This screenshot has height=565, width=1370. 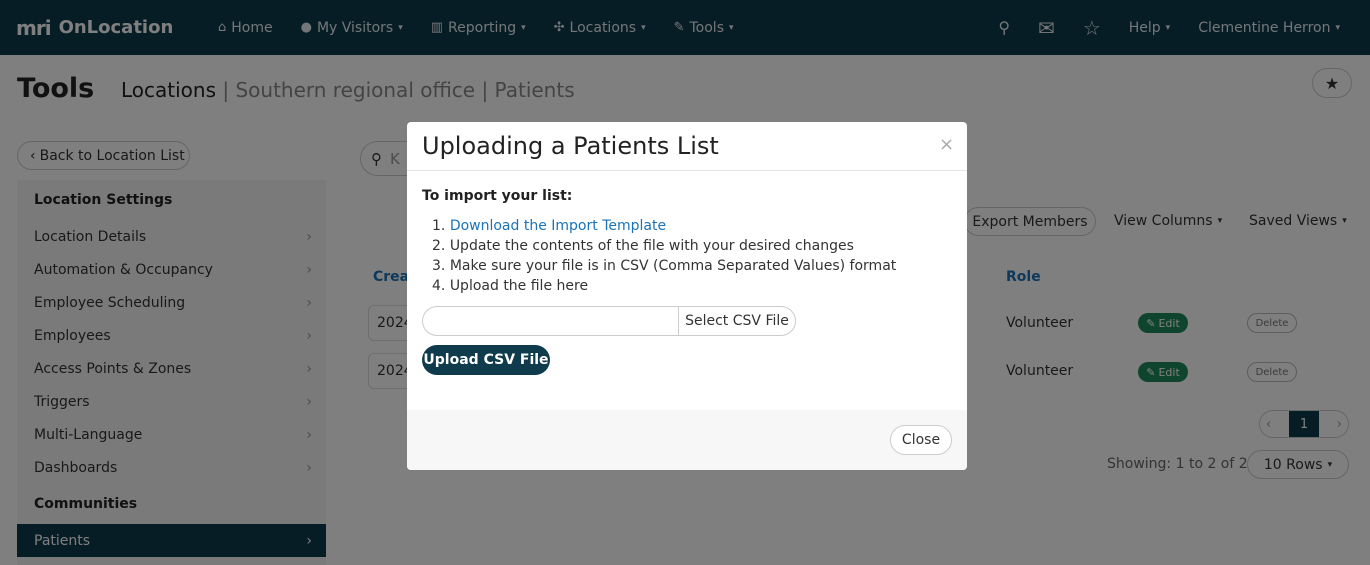 What do you see at coordinates (550, 321) in the screenshot?
I see `csv-file-input` at bounding box center [550, 321].